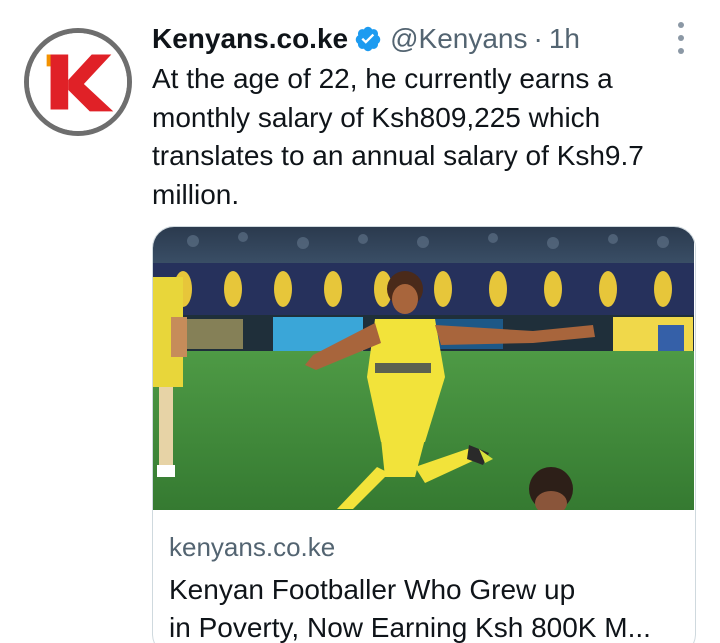 This screenshot has height=643, width=720. What do you see at coordinates (372, 589) in the screenshot?
I see `card-title-line: Kenyan Footballer Who Grew up` at bounding box center [372, 589].